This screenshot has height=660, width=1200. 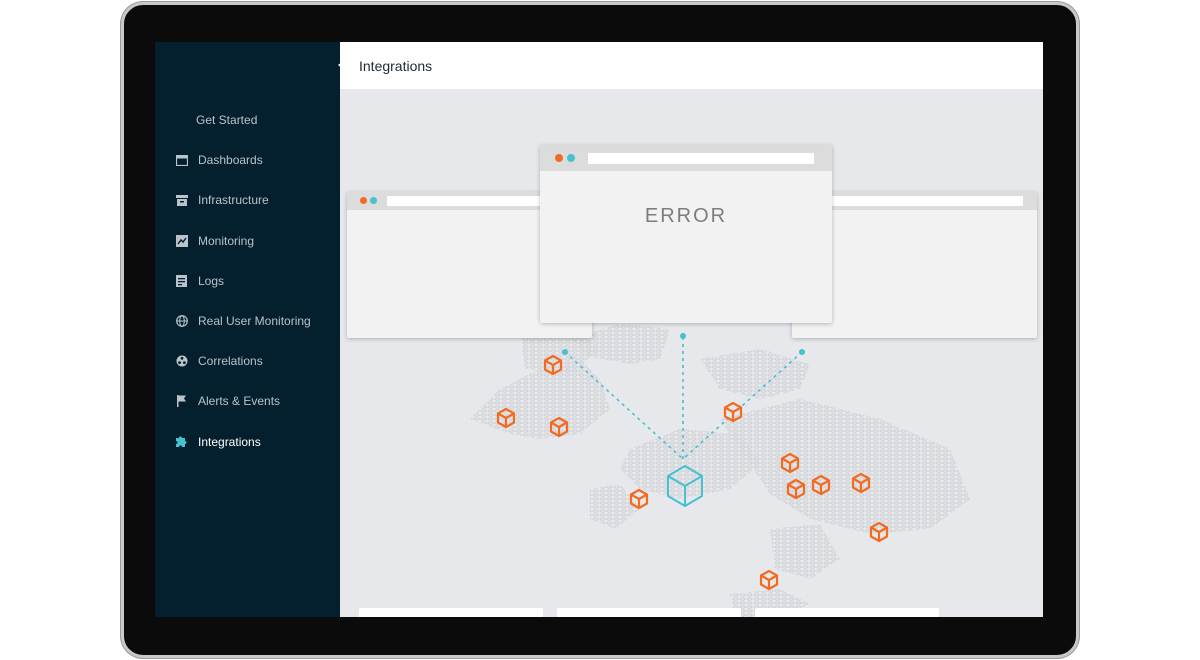 I want to click on correlations-icon, so click(x=181, y=361).